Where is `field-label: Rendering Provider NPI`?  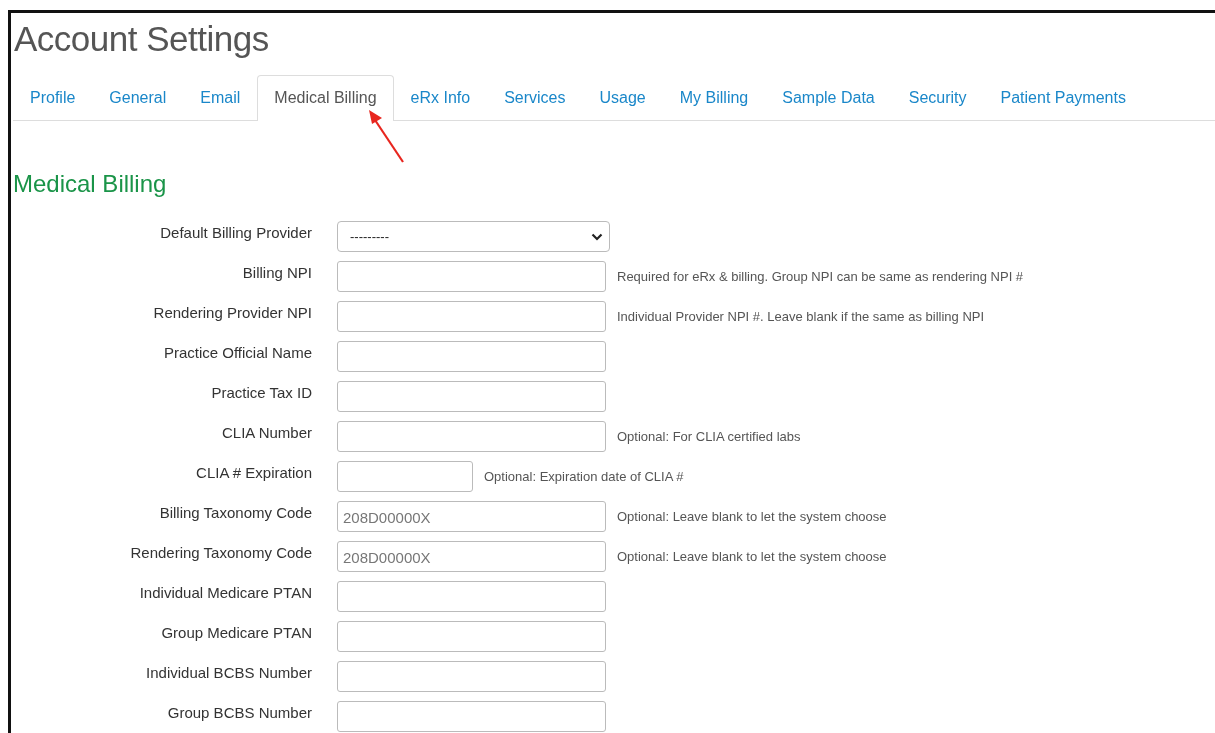 field-label: Rendering Provider NPI is located at coordinates (232, 313).